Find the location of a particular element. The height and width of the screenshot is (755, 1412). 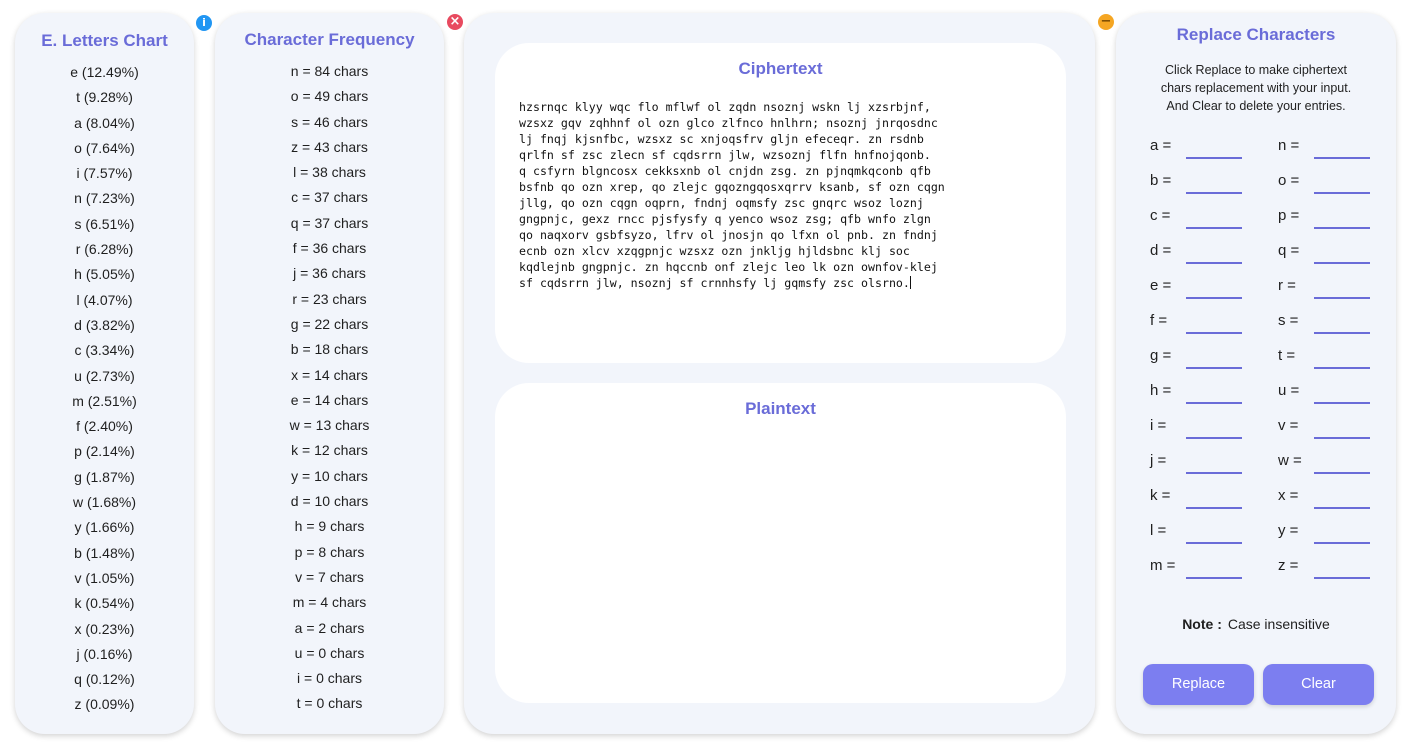

letters-chart-title: E. Letters Chart is located at coordinates (104, 40).